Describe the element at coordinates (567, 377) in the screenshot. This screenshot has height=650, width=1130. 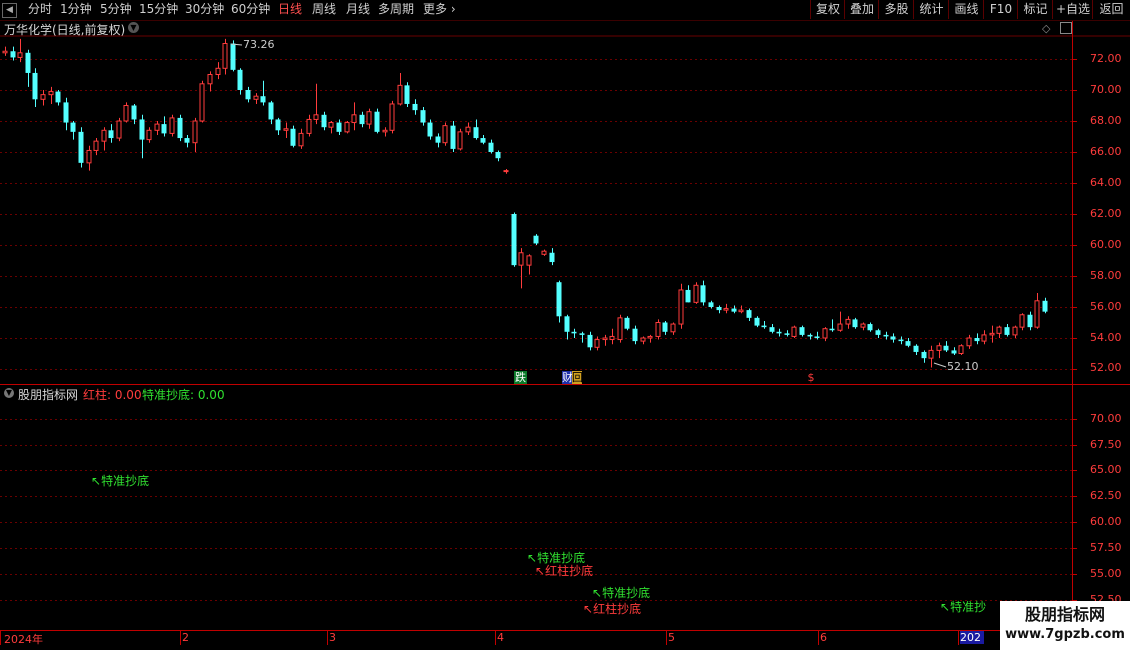
I see `event-marker-finance: 财` at that location.